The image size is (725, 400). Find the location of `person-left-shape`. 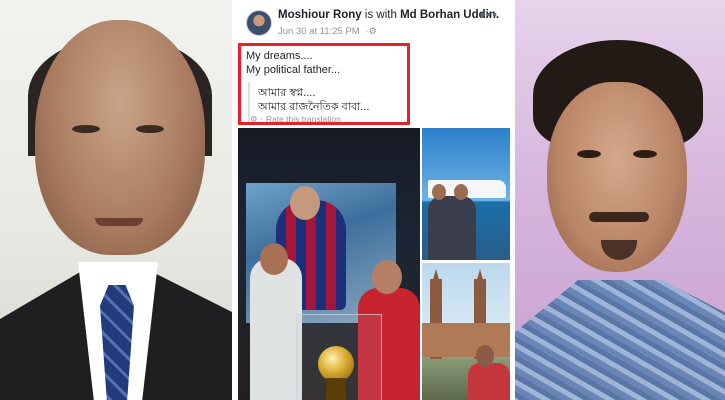

person-left-shape is located at coordinates (276, 329).